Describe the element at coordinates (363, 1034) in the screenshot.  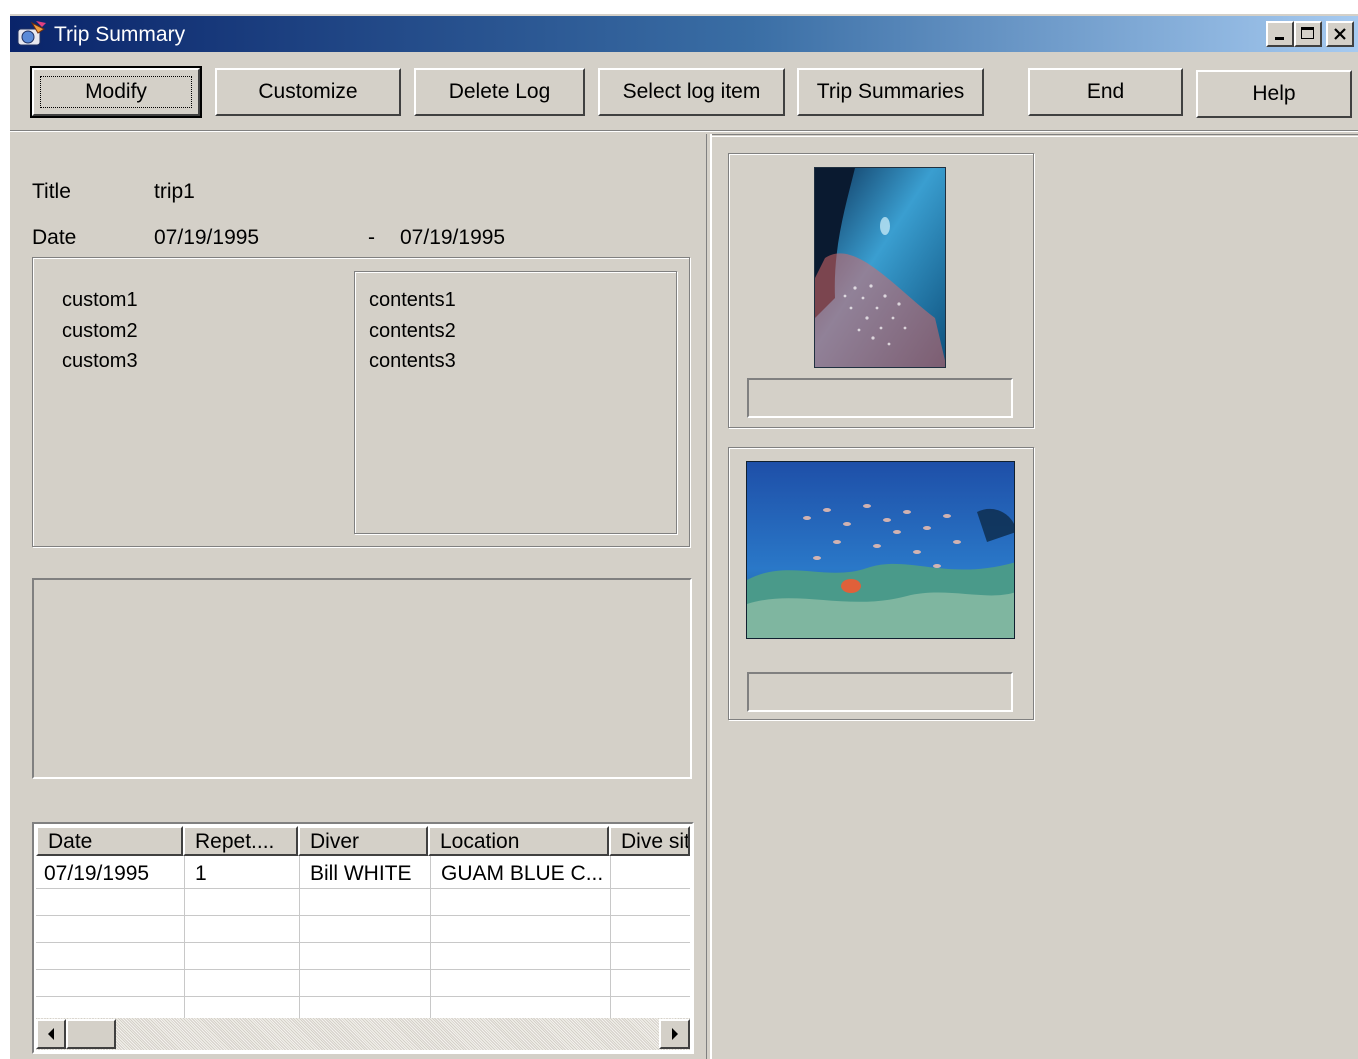
I see `horizontal-scrollbar` at that location.